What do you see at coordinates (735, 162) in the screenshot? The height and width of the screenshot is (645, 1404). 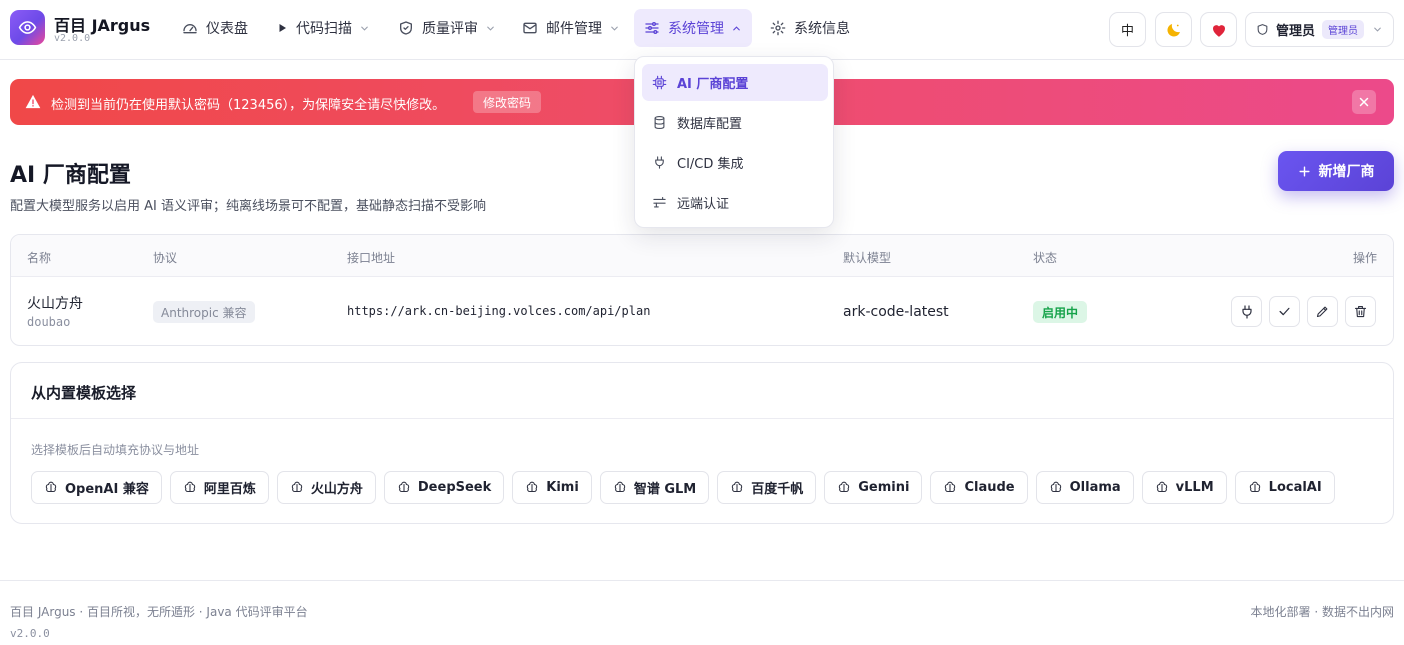 I see `menu-item-cicd: CI/CD 集成` at bounding box center [735, 162].